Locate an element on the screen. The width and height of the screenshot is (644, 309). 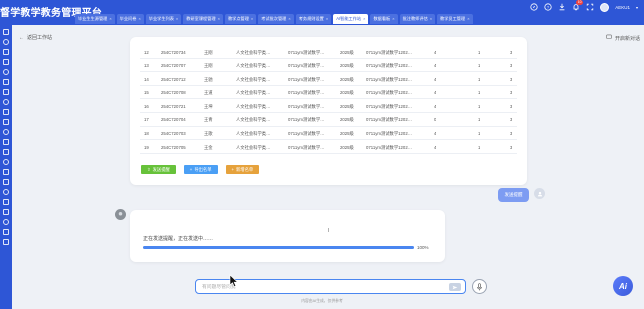
add-list-button: + 新增名单 is located at coordinates (242, 169).